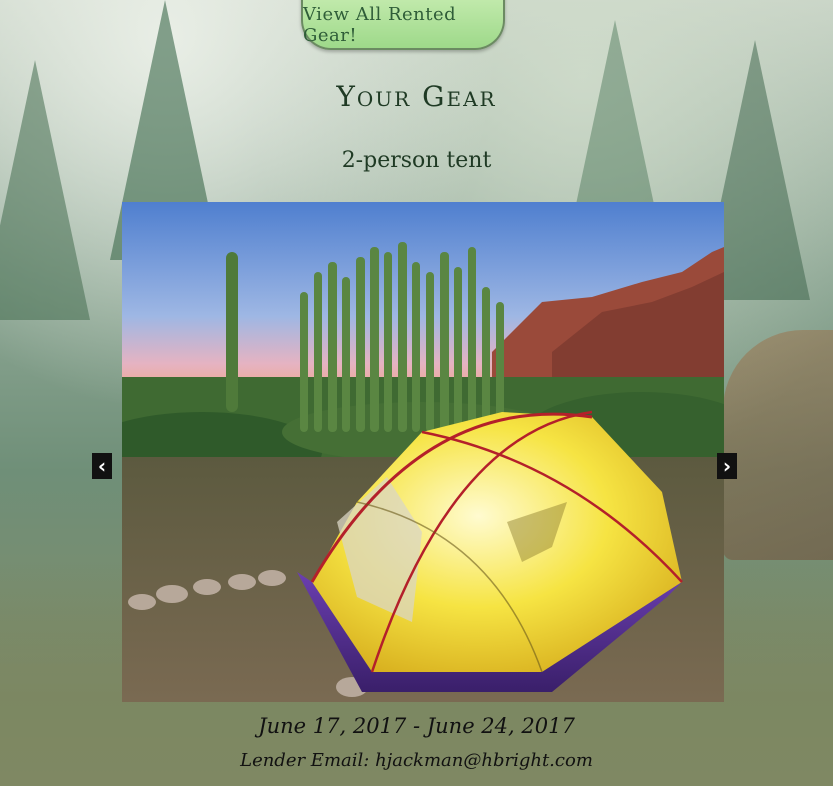 The width and height of the screenshot is (833, 786). I want to click on rental-dates: June 17, 2017 - June 24, 2017, so click(416, 726).